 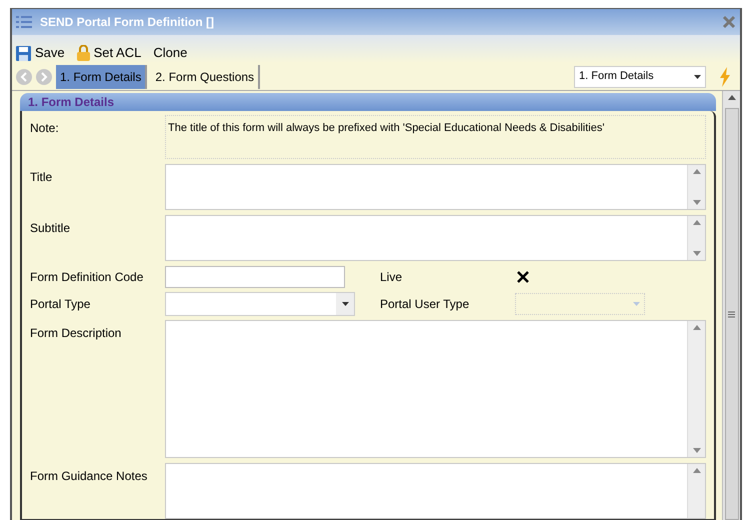 What do you see at coordinates (725, 76) in the screenshot?
I see `lightning-icon` at bounding box center [725, 76].